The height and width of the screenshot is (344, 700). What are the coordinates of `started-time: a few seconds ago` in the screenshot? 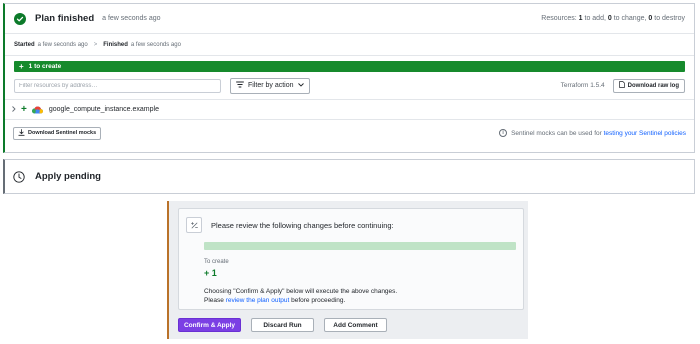 It's located at (62, 44).